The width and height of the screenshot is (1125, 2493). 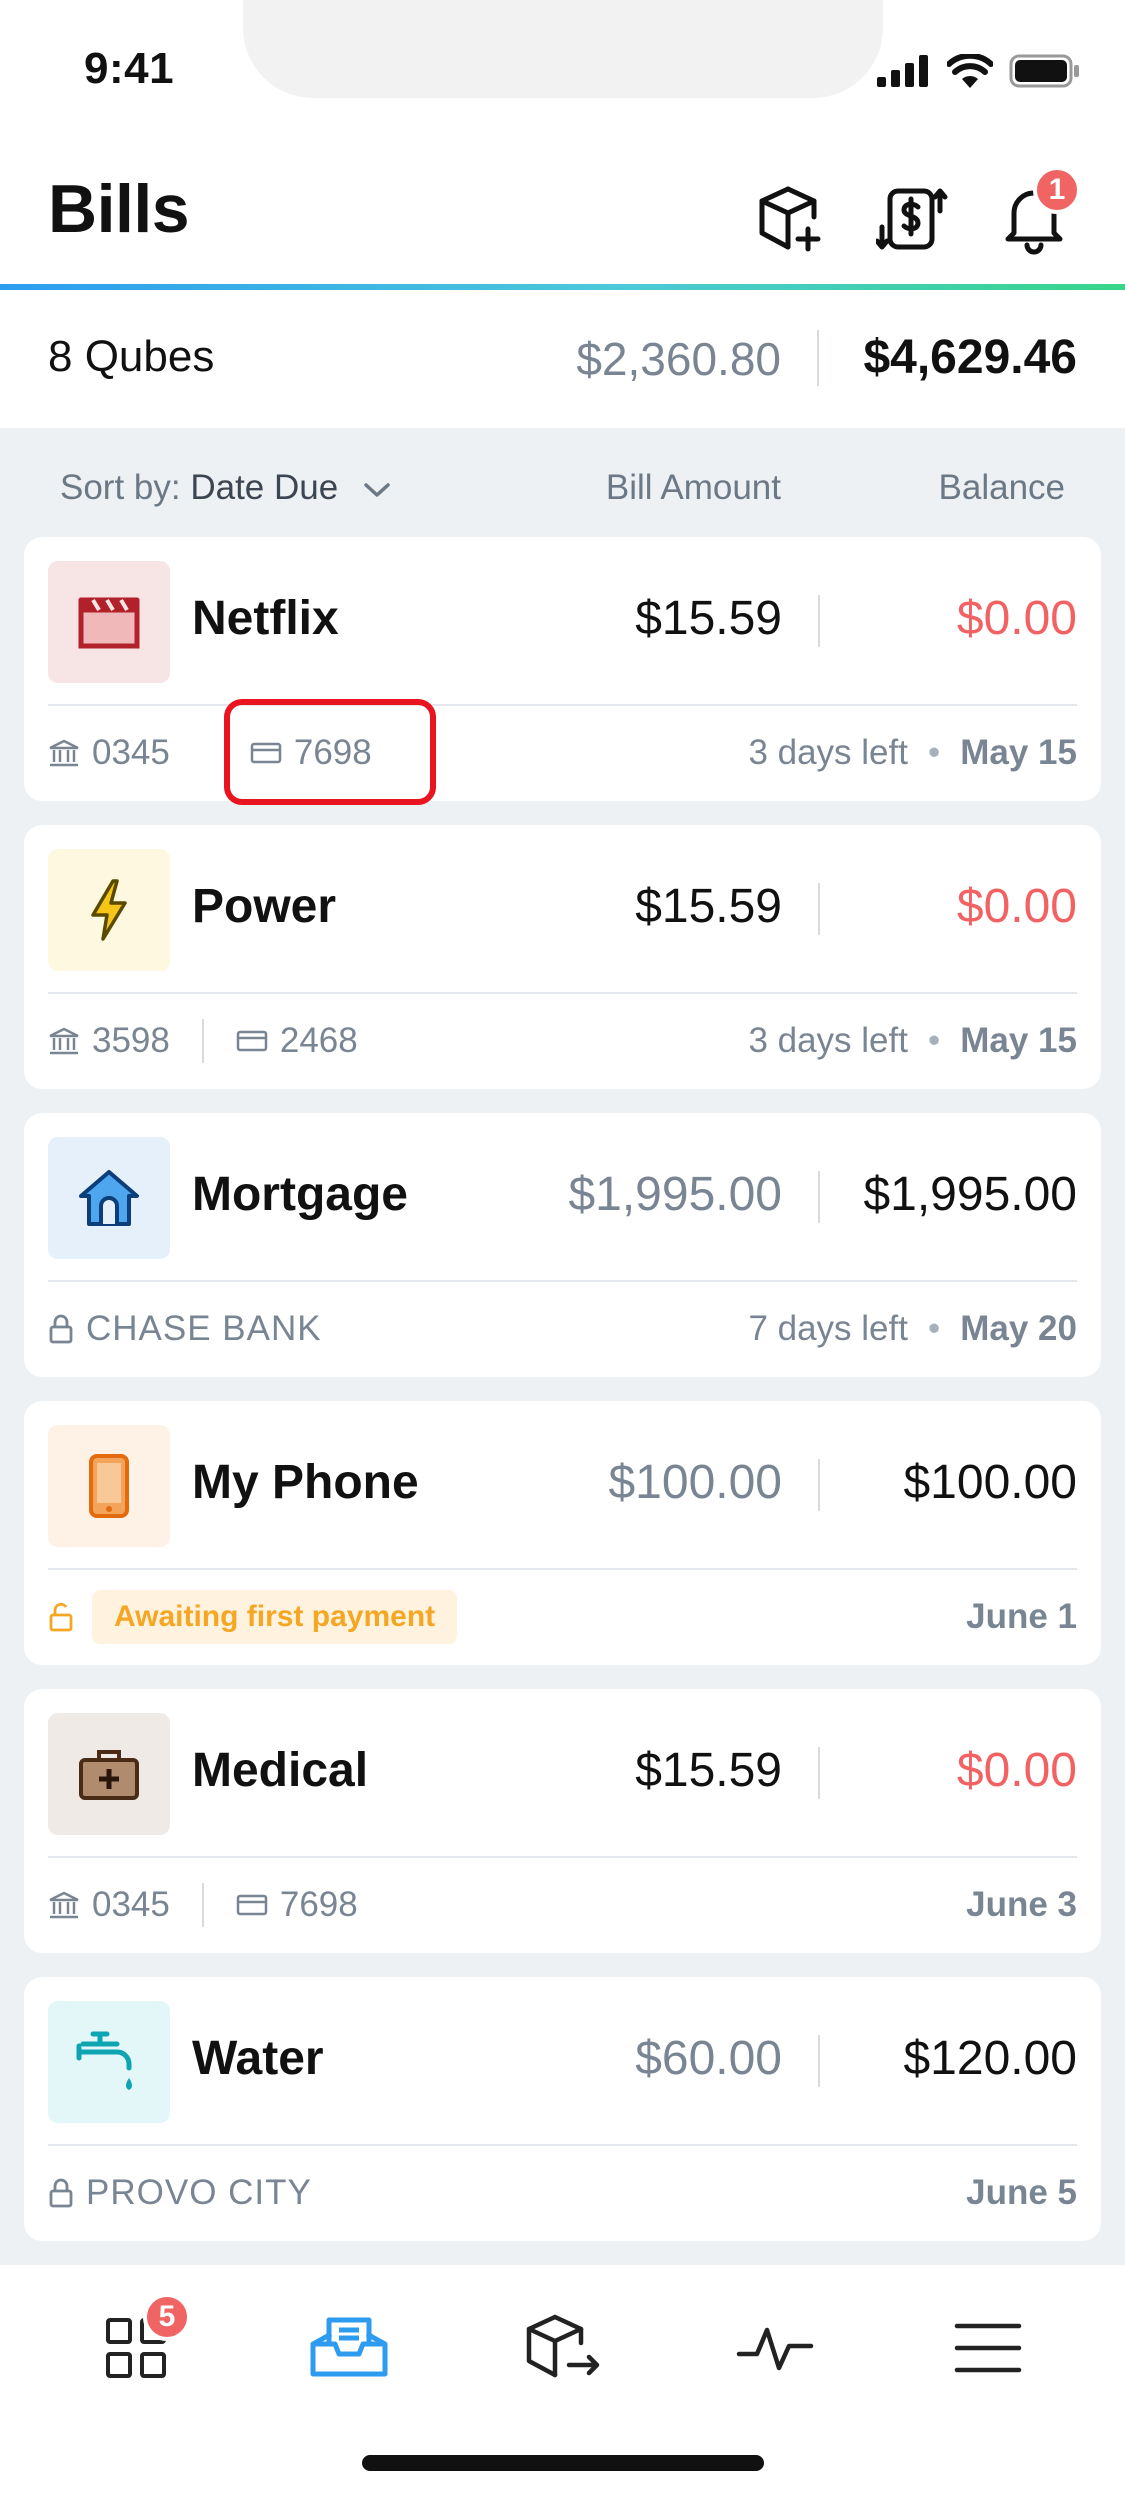 What do you see at coordinates (204, 1328) in the screenshot?
I see `payment-source-name: CHASE BANK` at bounding box center [204, 1328].